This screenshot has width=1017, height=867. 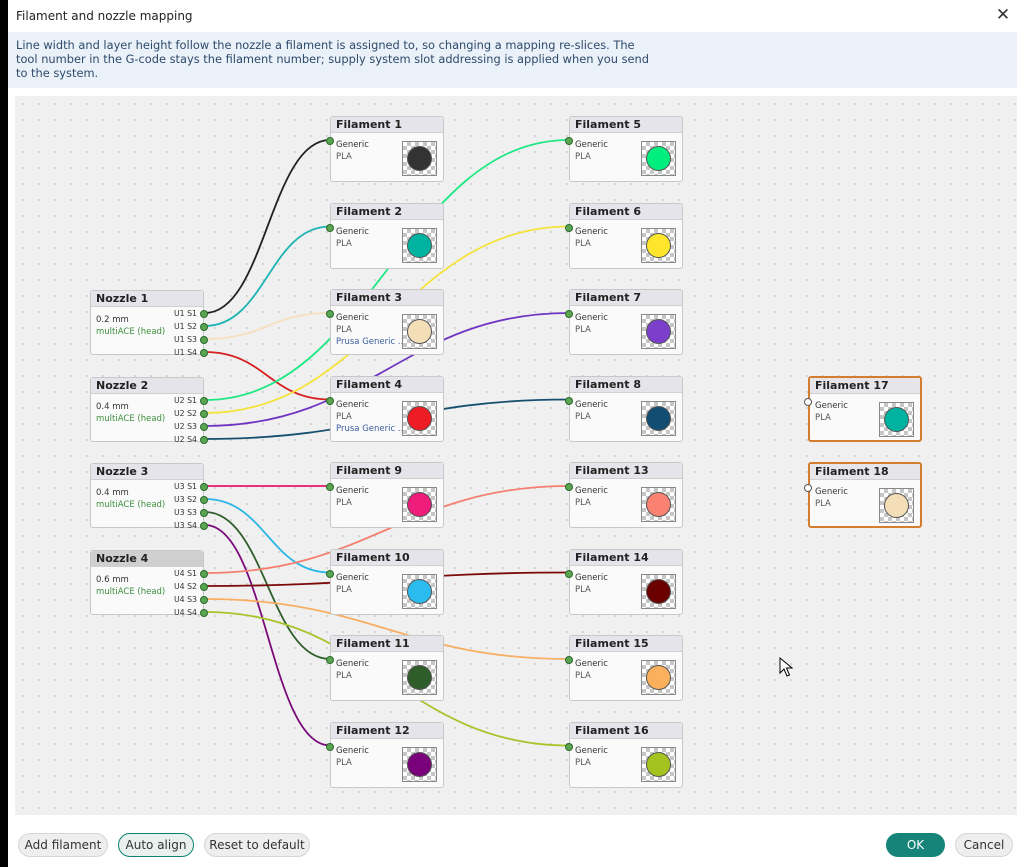 I want to click on reset-to-default-button: Reset to default, so click(x=257, y=845).